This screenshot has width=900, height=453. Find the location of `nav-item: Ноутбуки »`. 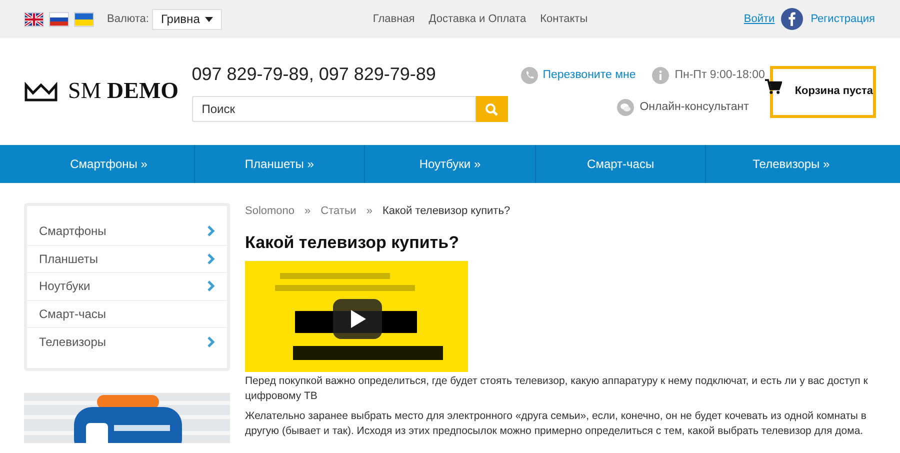

nav-item: Ноутбуки » is located at coordinates (449, 164).